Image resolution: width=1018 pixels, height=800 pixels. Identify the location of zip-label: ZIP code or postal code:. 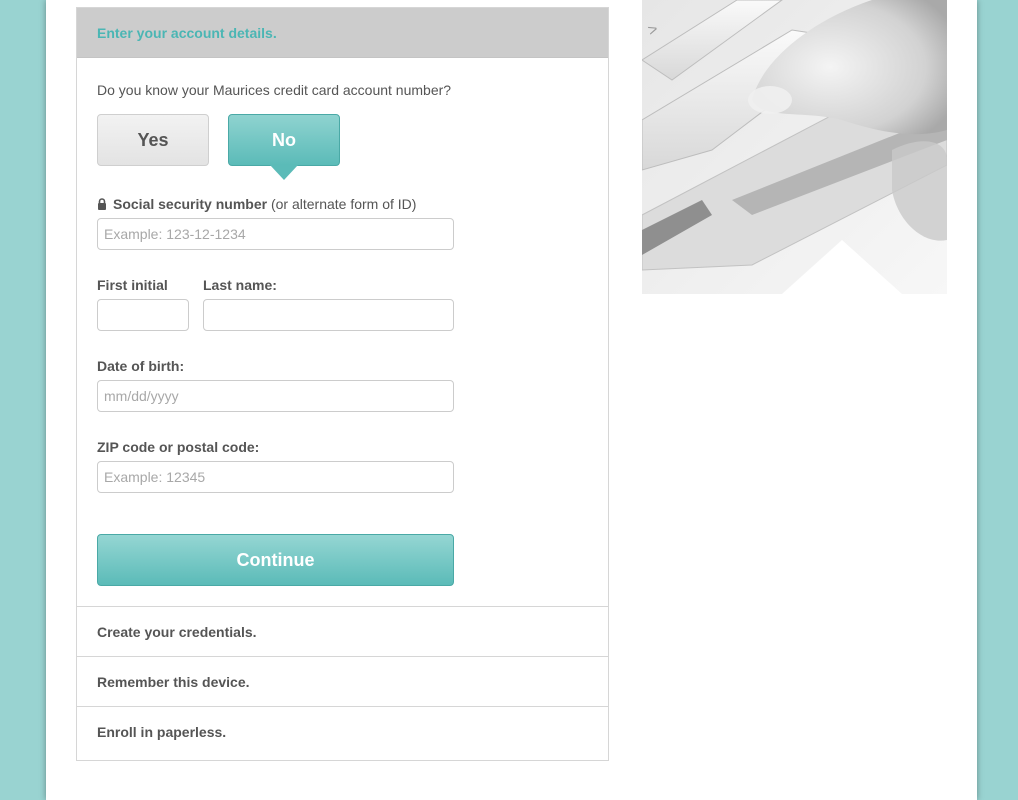
(178, 447).